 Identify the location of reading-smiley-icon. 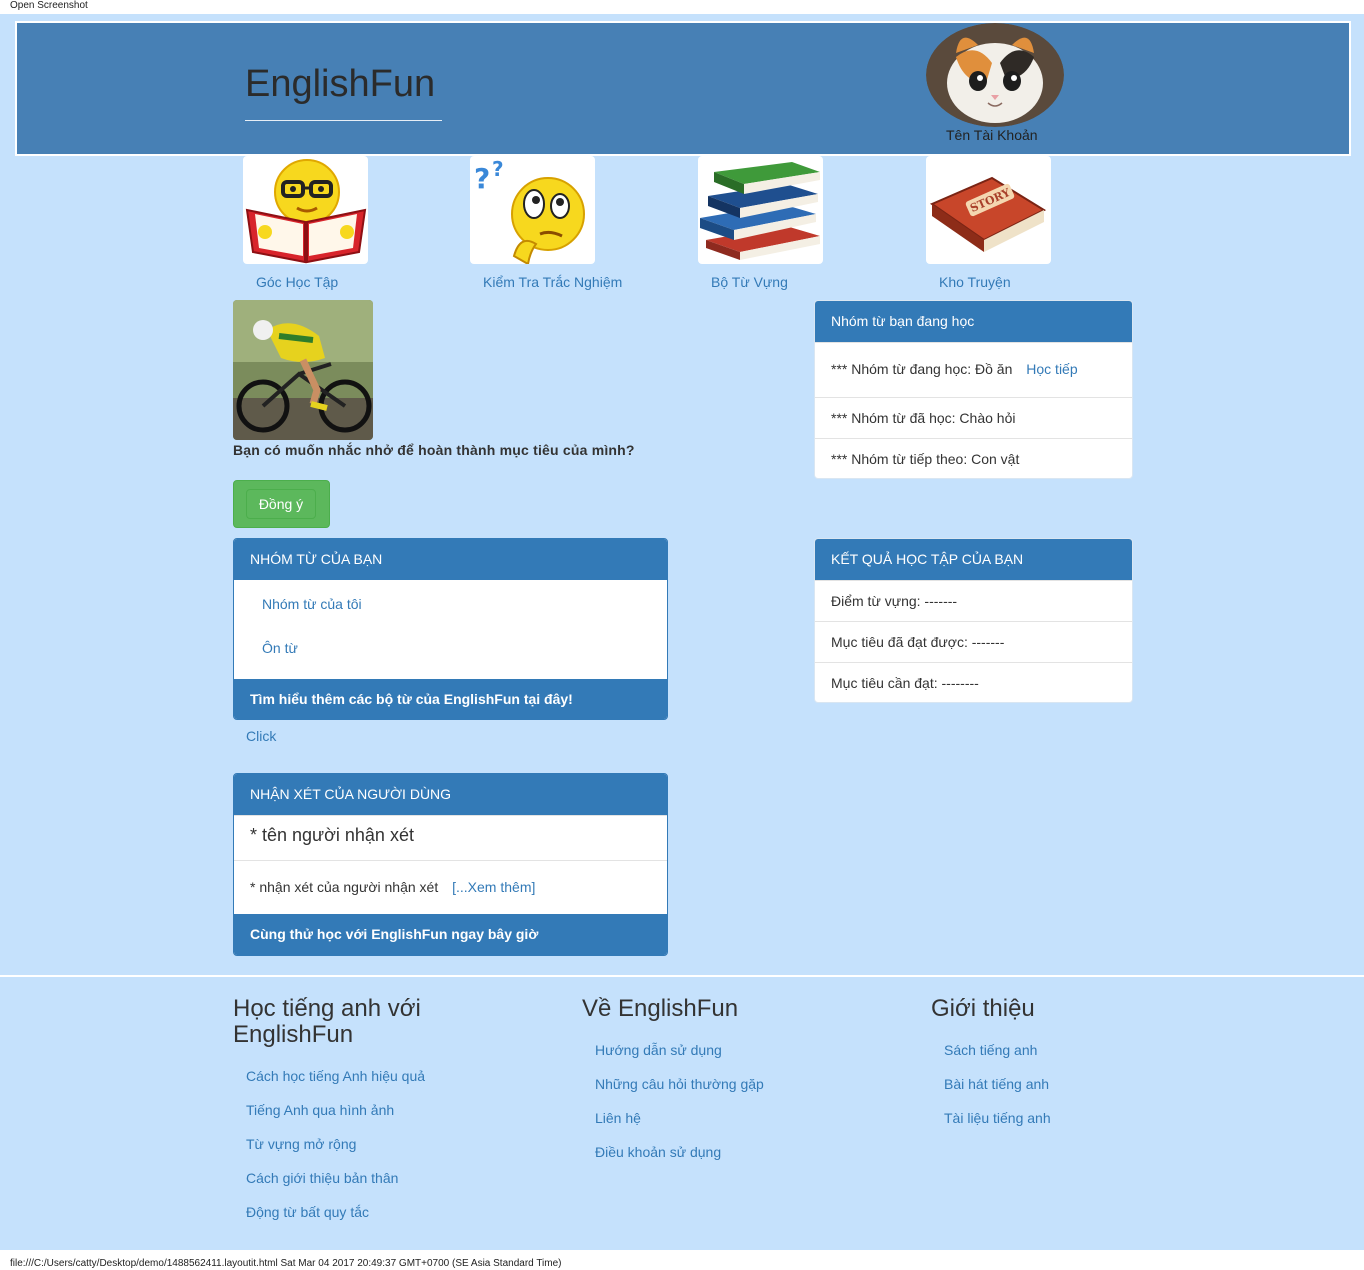
(305, 210).